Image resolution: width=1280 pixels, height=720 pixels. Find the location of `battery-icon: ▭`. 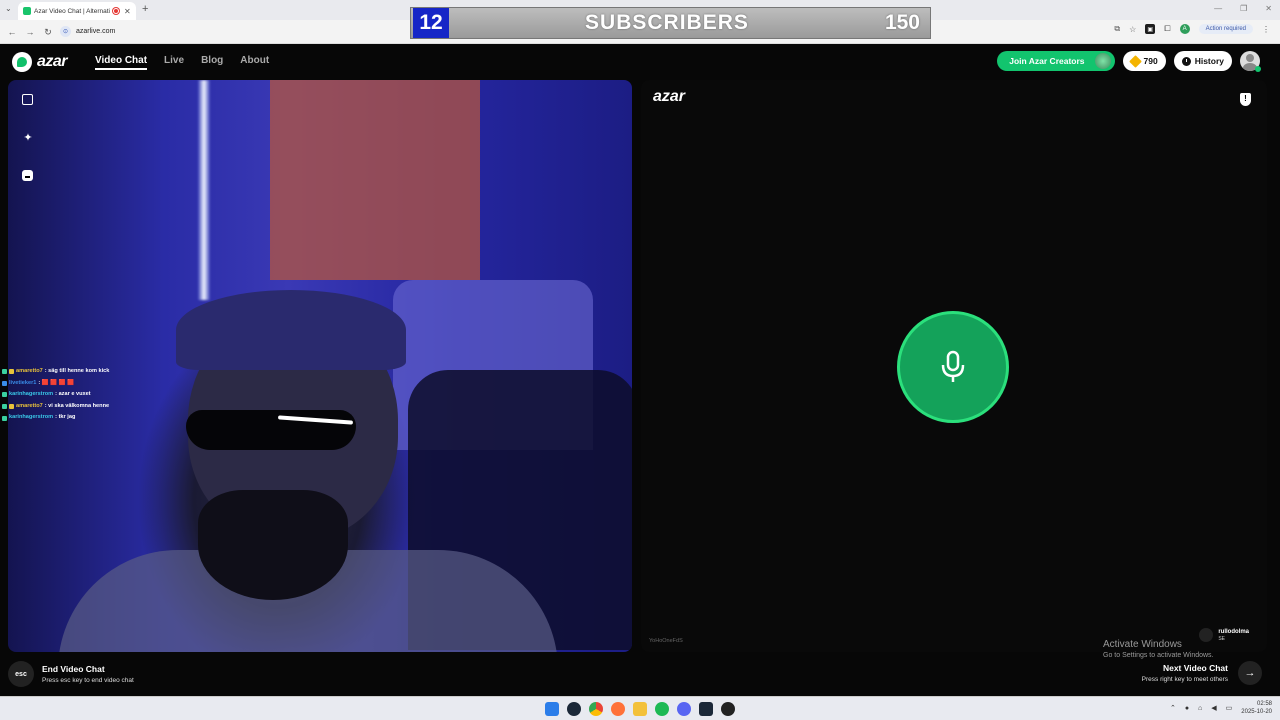

battery-icon: ▭ is located at coordinates (1229, 708).